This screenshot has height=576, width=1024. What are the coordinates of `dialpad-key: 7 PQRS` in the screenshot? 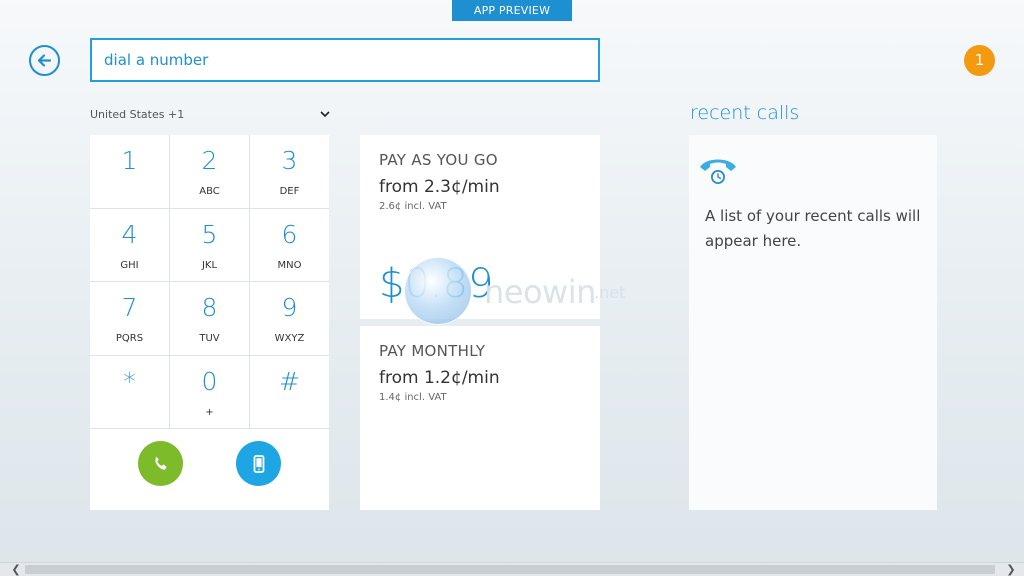 It's located at (130, 319).